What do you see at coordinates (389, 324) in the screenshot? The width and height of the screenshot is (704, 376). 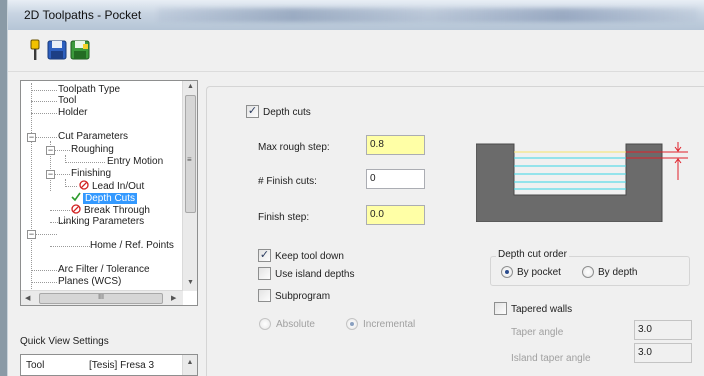 I see `incremental-label: Incremental` at bounding box center [389, 324].